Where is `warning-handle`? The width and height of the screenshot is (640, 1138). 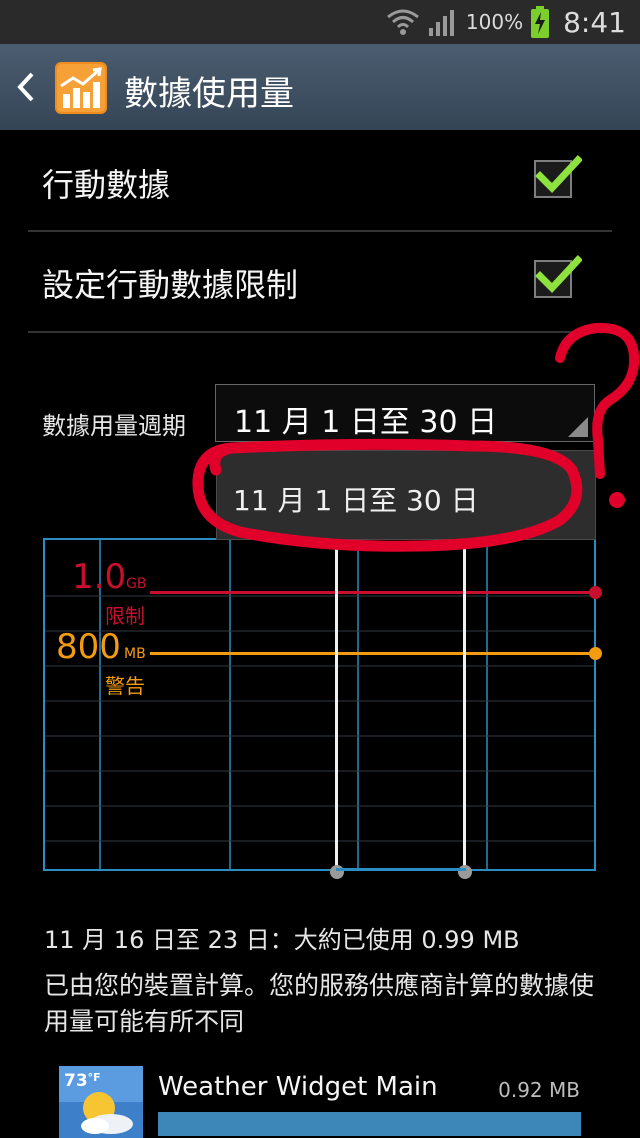 warning-handle is located at coordinates (595, 653).